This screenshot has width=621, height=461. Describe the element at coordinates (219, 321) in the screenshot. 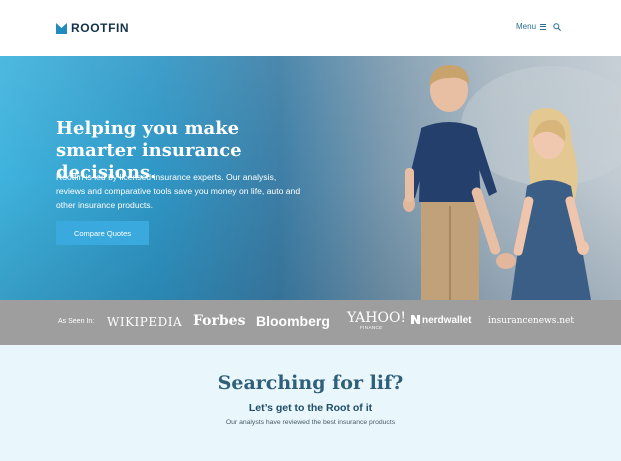

I see `forbes-logo: Forbes` at that location.